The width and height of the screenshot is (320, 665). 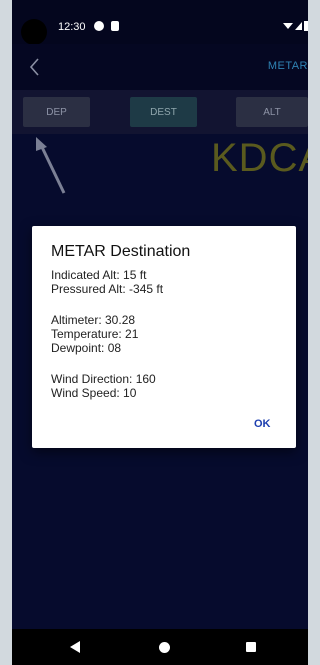 I want to click on back-chevron-icon, so click(x=35, y=67).